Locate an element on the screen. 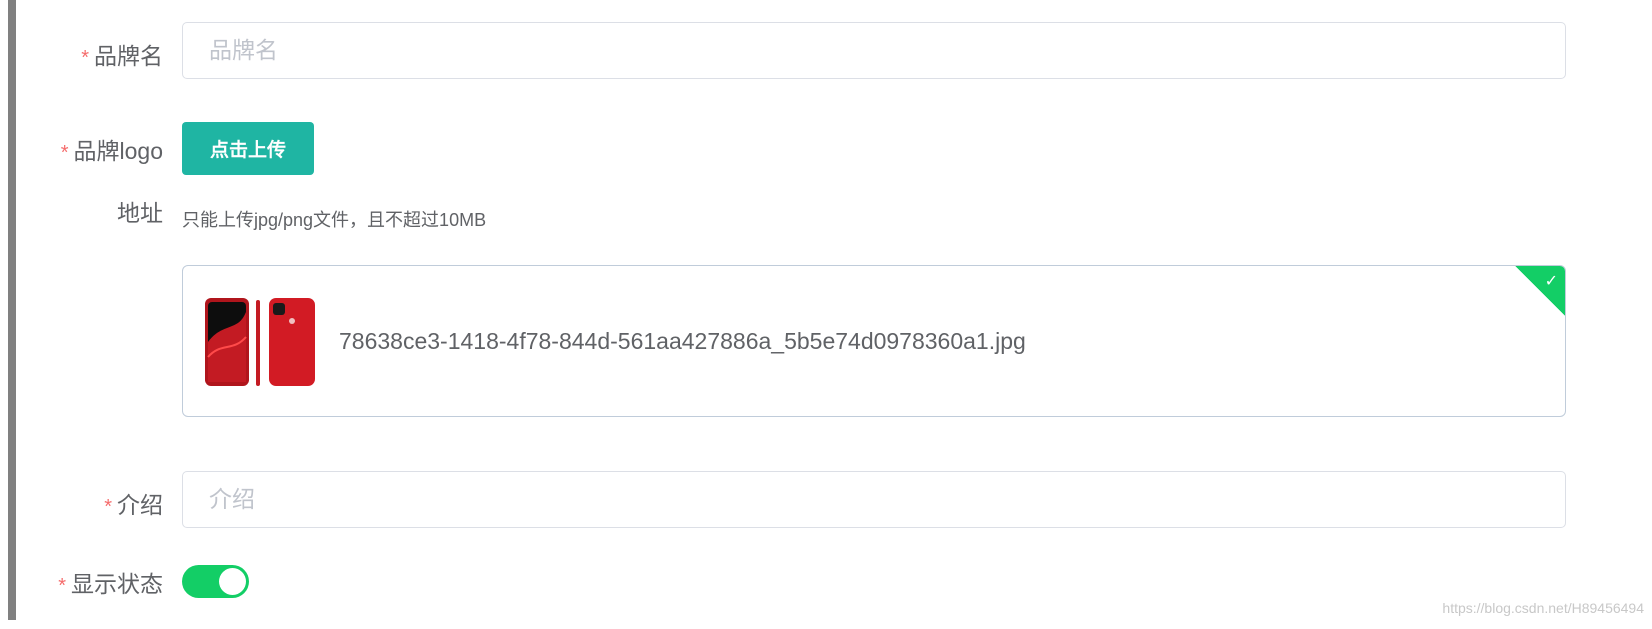  watermark: https://blog.csdn.net/H89456494 is located at coordinates (1543, 608).